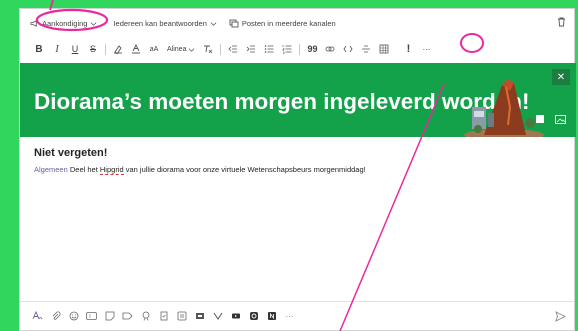 The image size is (578, 331). I want to click on bulleted-list-icon, so click(269, 49).